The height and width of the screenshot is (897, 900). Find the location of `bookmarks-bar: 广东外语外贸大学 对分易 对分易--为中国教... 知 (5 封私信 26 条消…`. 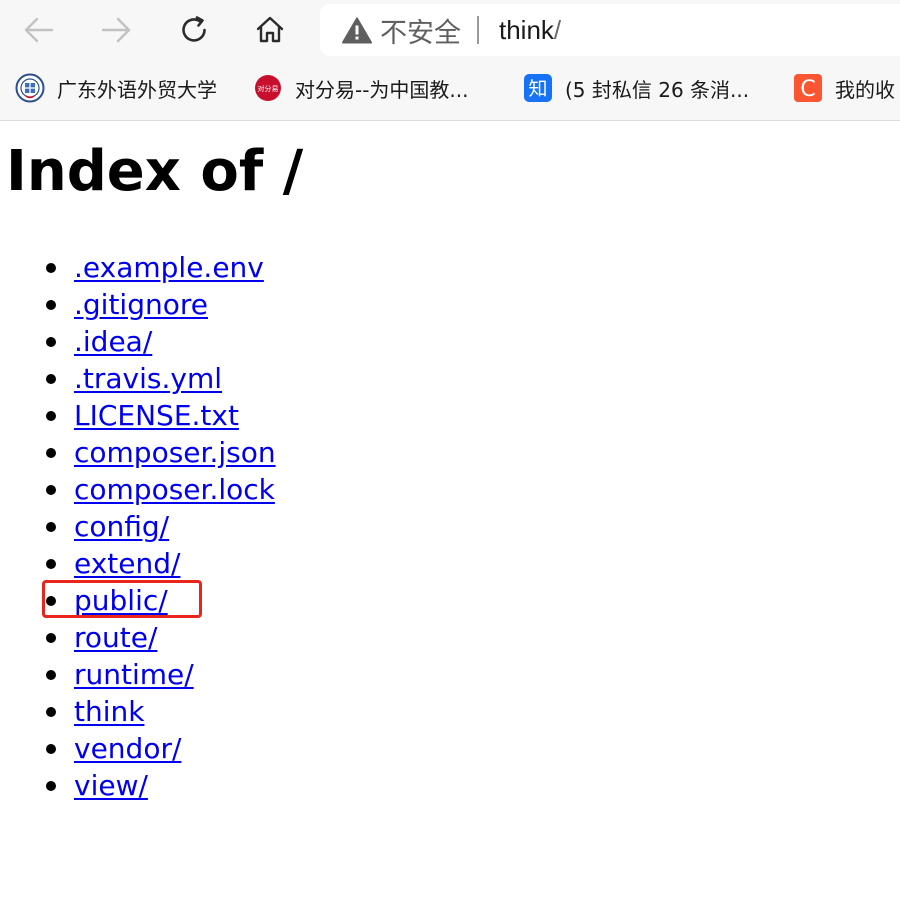

bookmarks-bar: 广东外语外贸大学 对分易 对分易--为中国教... 知 (5 封私信 26 条消… is located at coordinates (450, 88).